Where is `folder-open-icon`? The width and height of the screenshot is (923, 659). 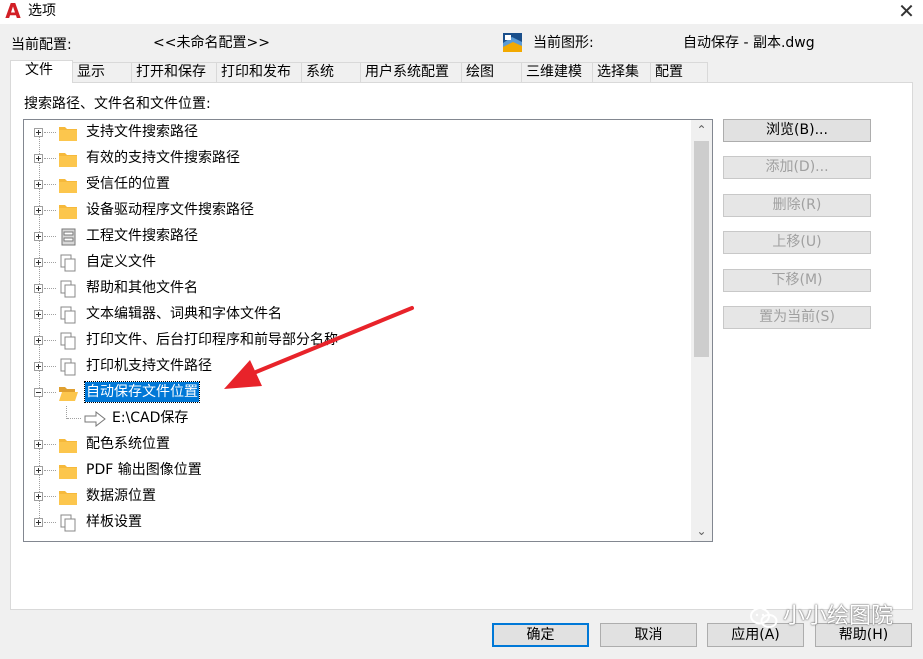
folder-open-icon is located at coordinates (68, 394).